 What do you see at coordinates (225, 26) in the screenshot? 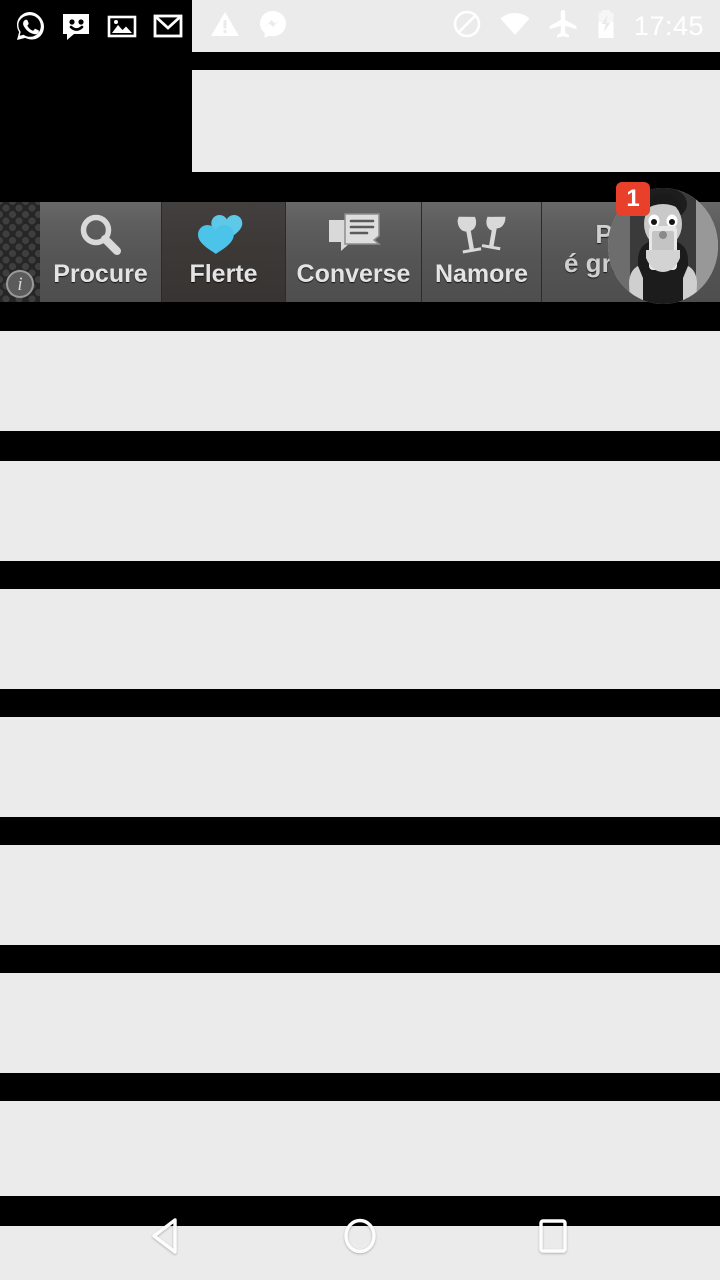
I see `warning-triangle-icon` at bounding box center [225, 26].